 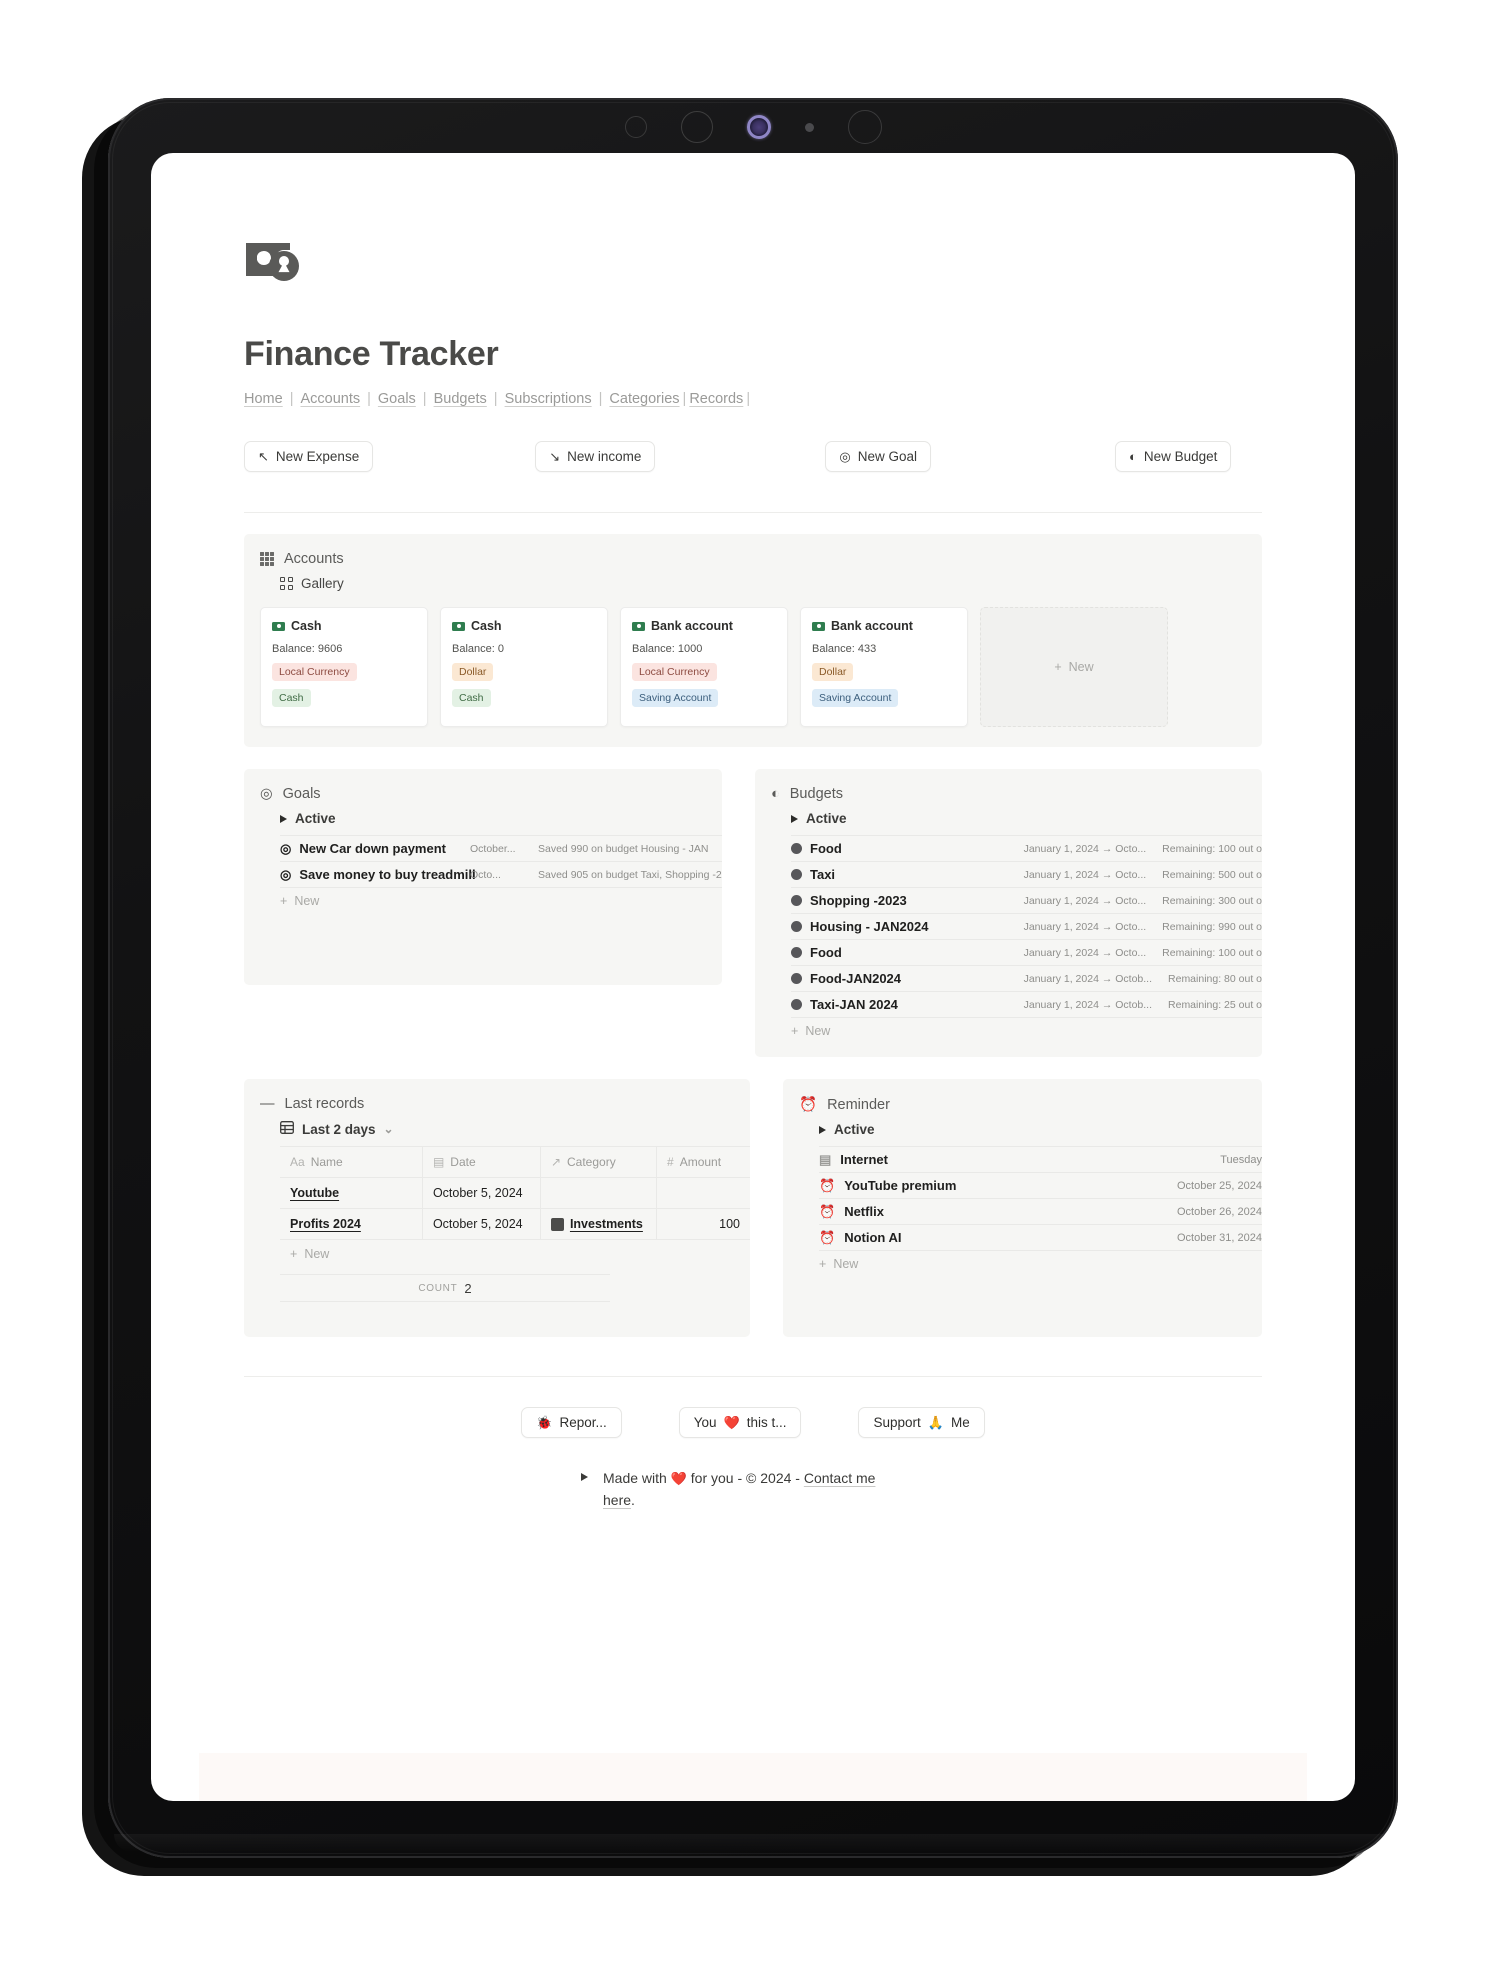 I want to click on account-balance: Balance: 1000, so click(x=667, y=649).